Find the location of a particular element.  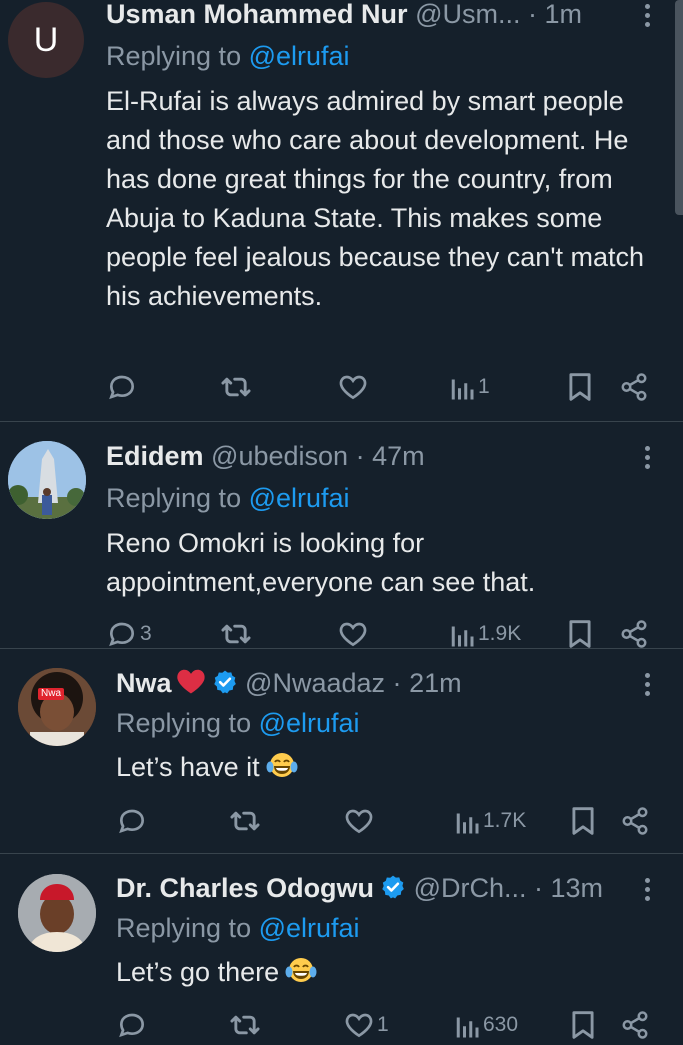

views-count: 630 is located at coordinates (501, 1024).